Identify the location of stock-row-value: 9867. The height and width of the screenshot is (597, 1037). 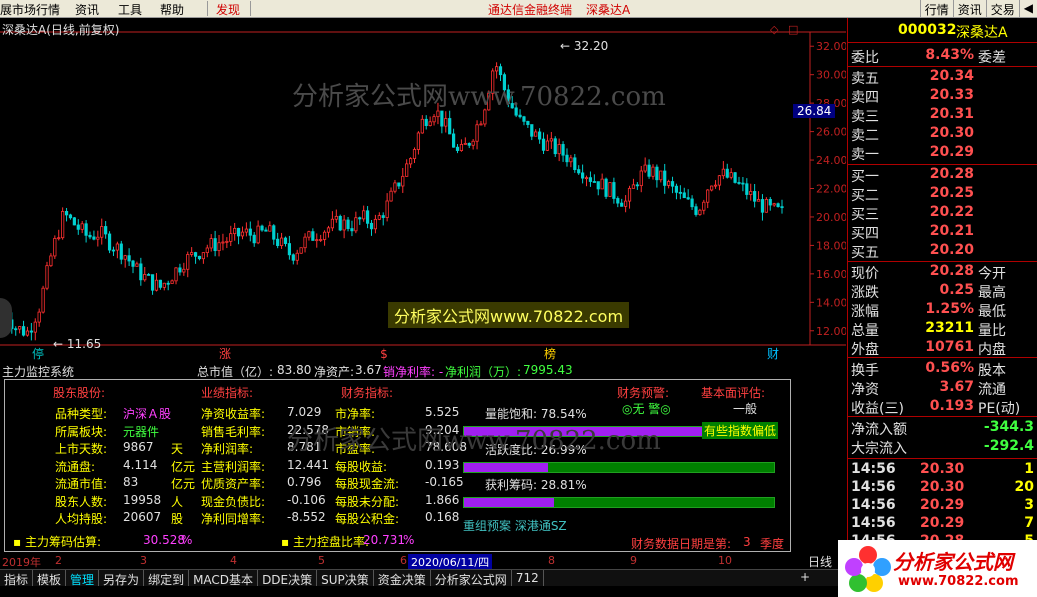
(138, 447).